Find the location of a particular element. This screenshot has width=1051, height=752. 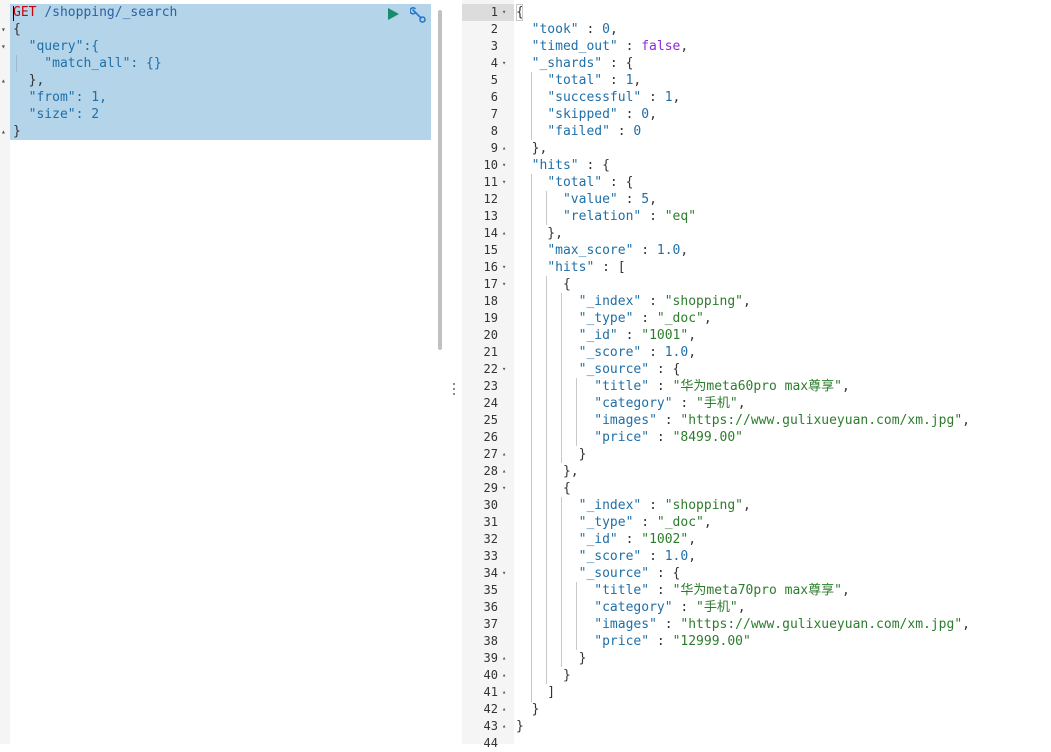

line-number: 9 is located at coordinates (494, 148).